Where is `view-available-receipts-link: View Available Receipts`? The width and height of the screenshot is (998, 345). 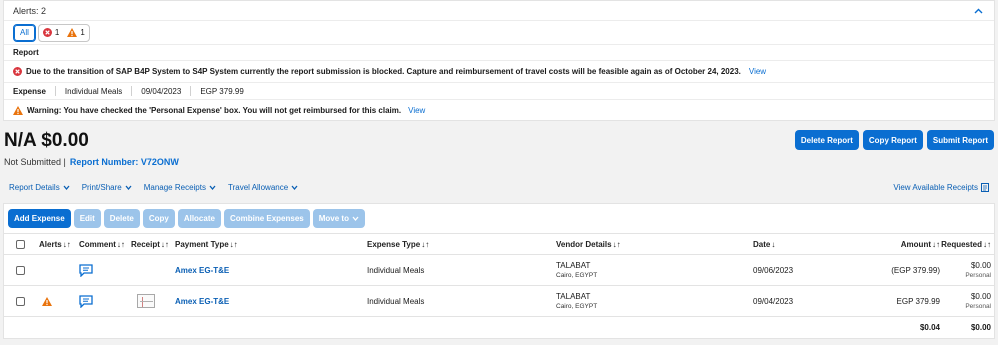
view-available-receipts-link: View Available Receipts is located at coordinates (941, 187).